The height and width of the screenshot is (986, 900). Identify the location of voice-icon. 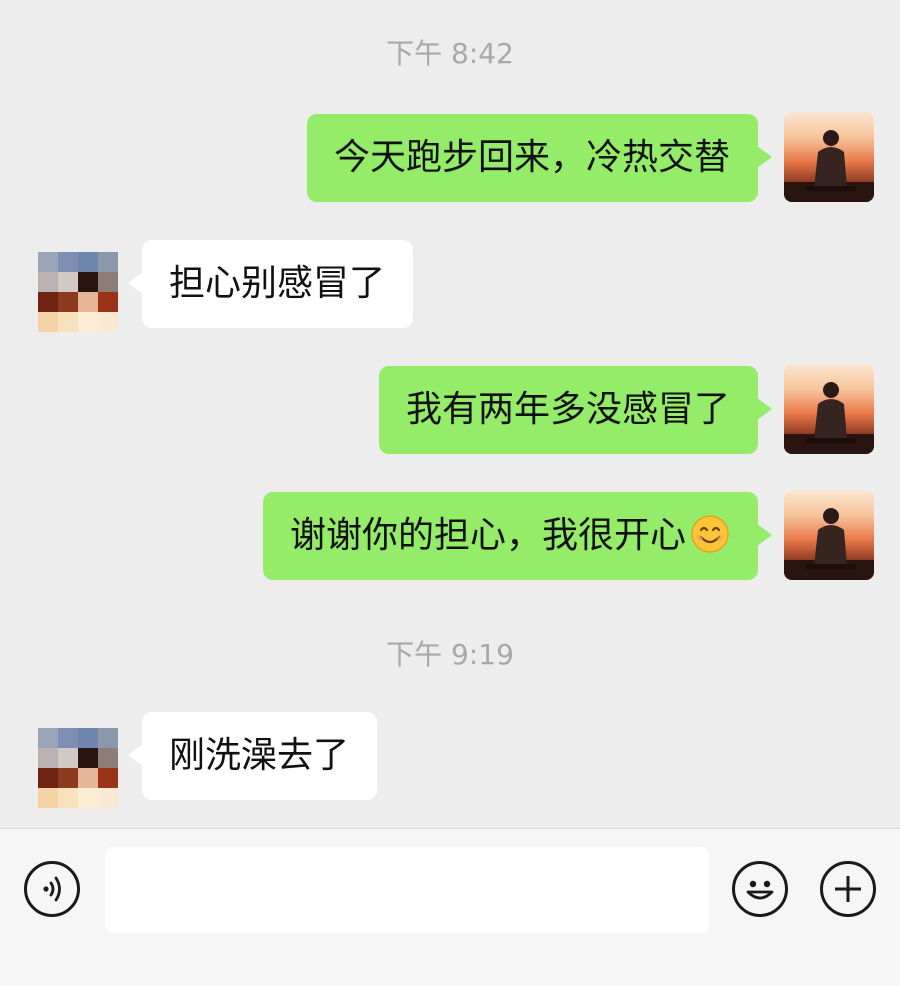
(52, 889).